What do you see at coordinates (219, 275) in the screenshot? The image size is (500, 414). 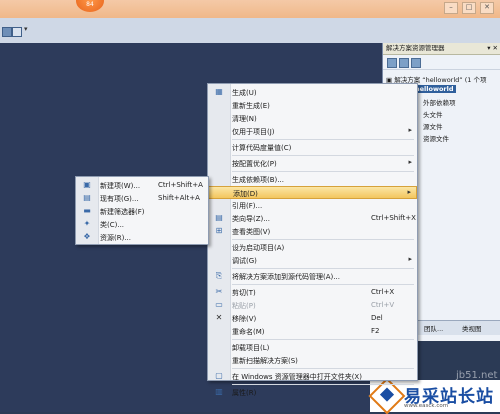 I see `source-control-icon: ⎘` at bounding box center [219, 275].